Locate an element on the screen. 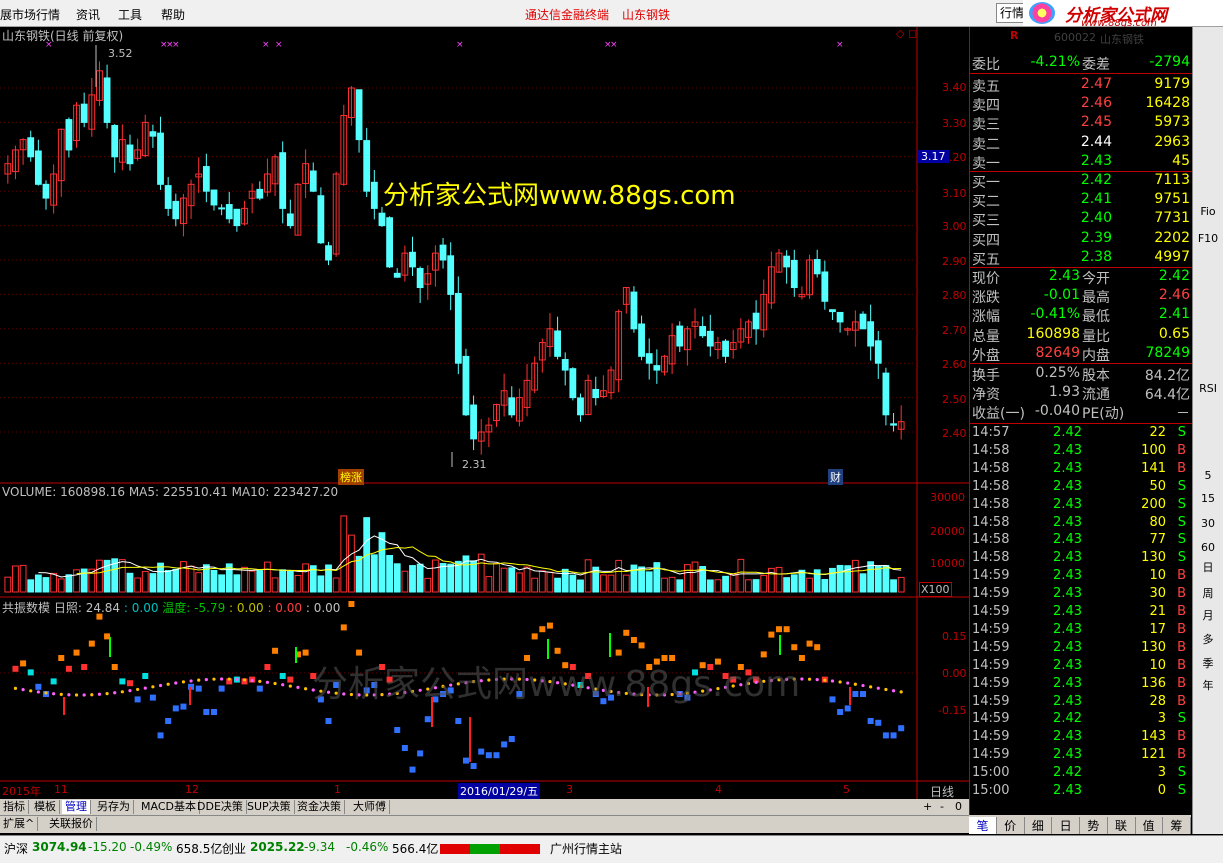 Image resolution: width=1223 pixels, height=863 pixels. tick-row: 14:59 2.43 17 B is located at coordinates (1081, 631).